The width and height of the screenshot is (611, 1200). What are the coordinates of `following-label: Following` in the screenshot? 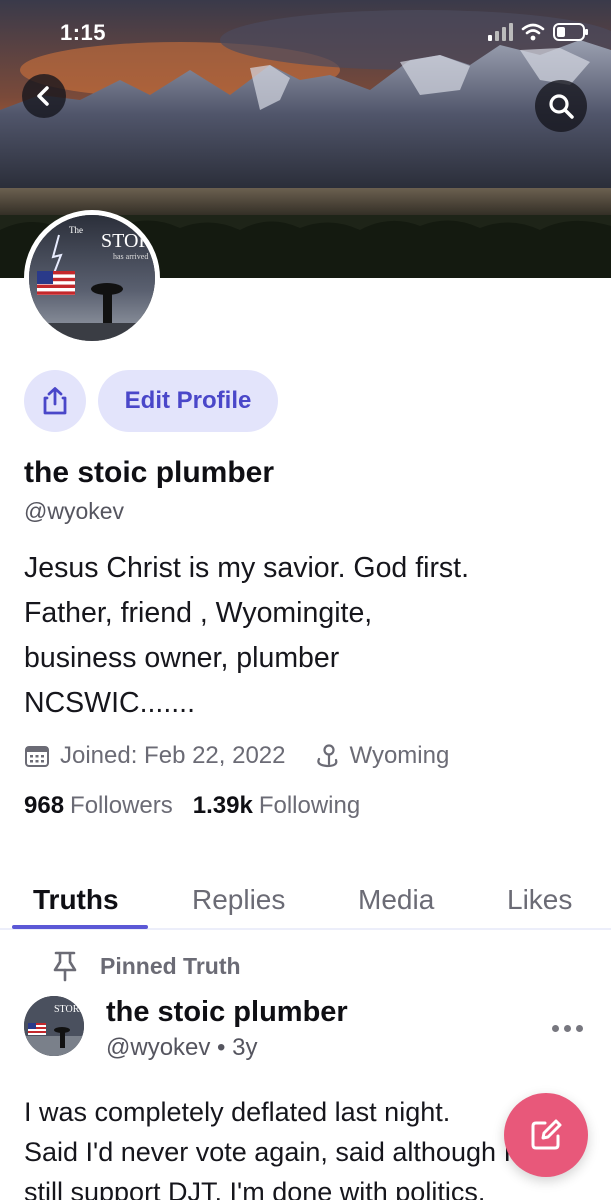 It's located at (309, 805).